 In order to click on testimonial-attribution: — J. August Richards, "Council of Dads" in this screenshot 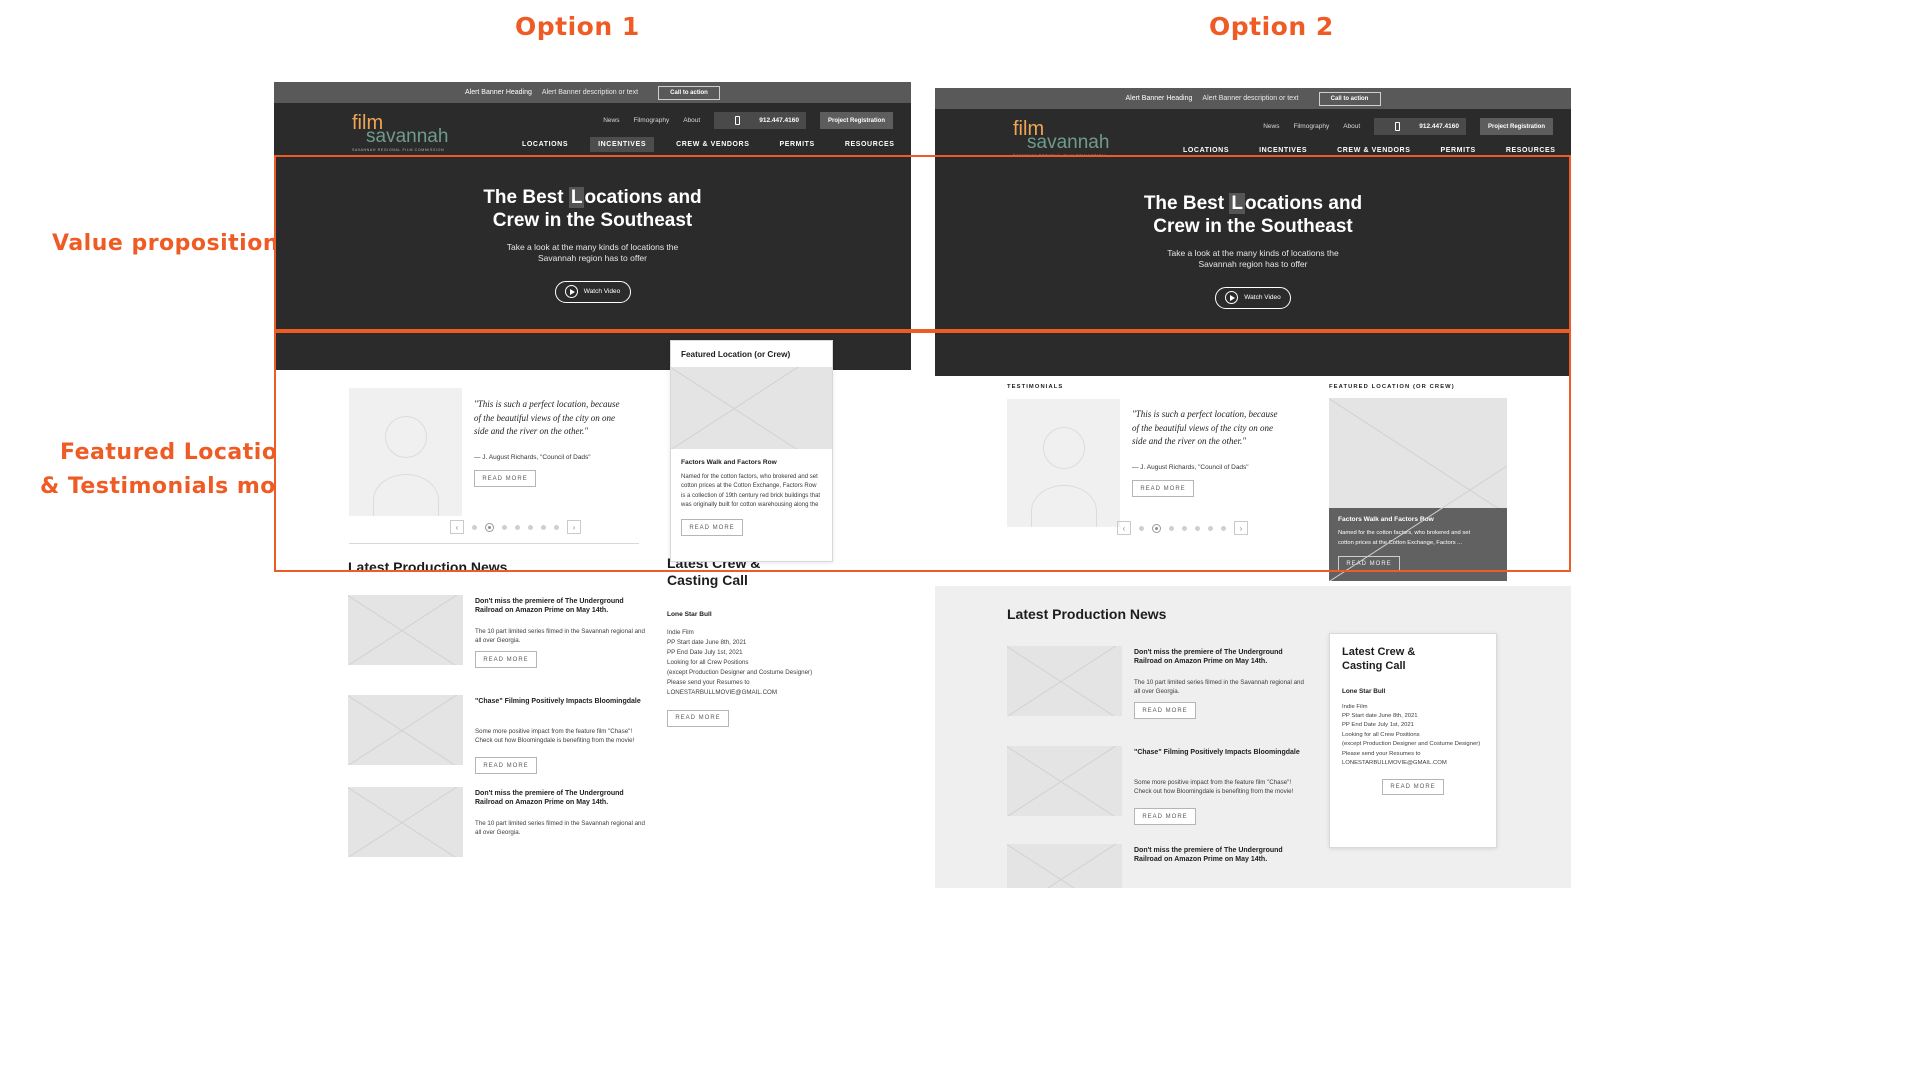, I will do `click(532, 457)`.